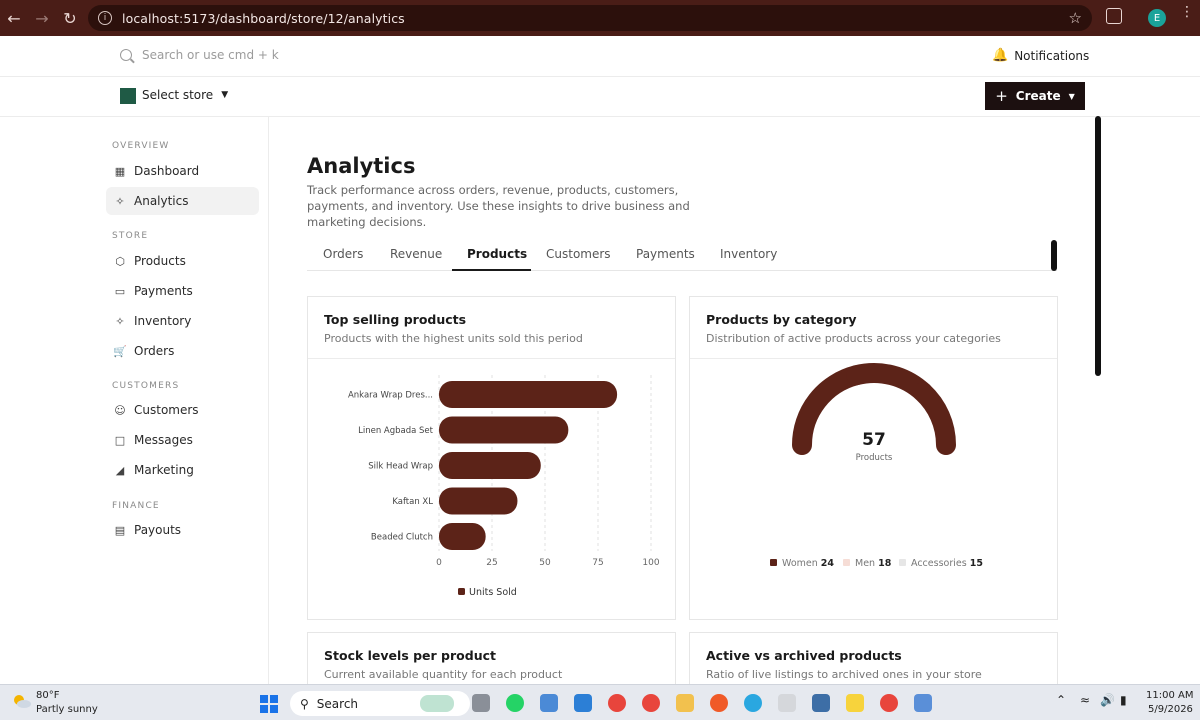 Image resolution: width=1200 pixels, height=720 pixels. What do you see at coordinates (120, 291) in the screenshot?
I see `card-icon: ▭` at bounding box center [120, 291].